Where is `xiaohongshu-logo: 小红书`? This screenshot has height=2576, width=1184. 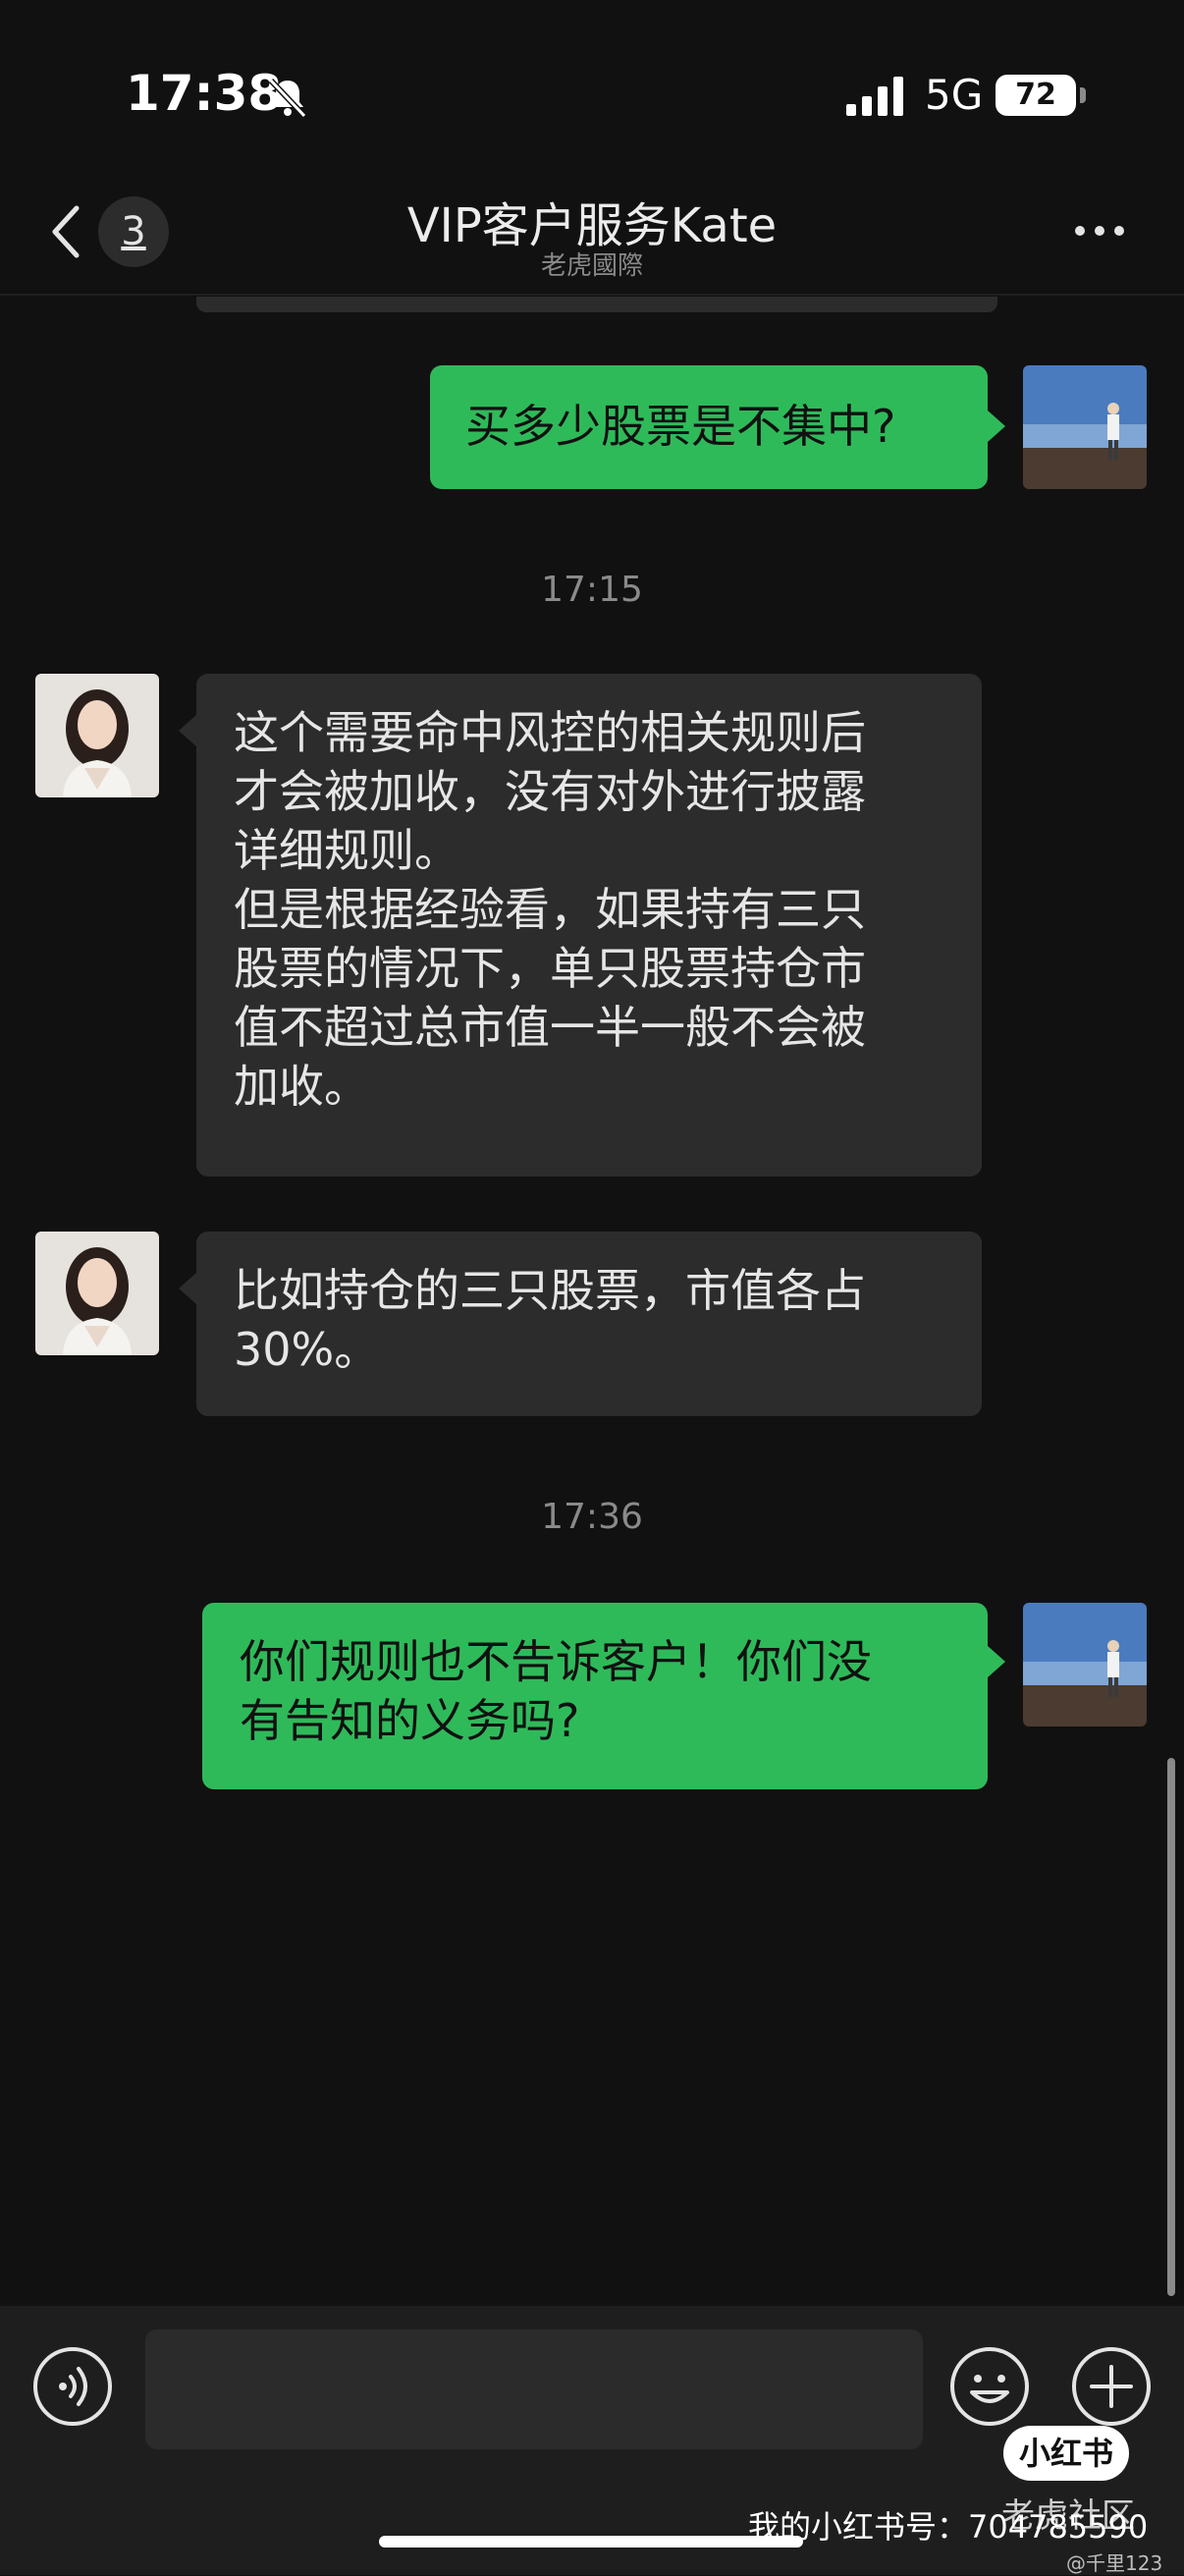
xiaohongshu-logo: 小红书 is located at coordinates (1066, 2453).